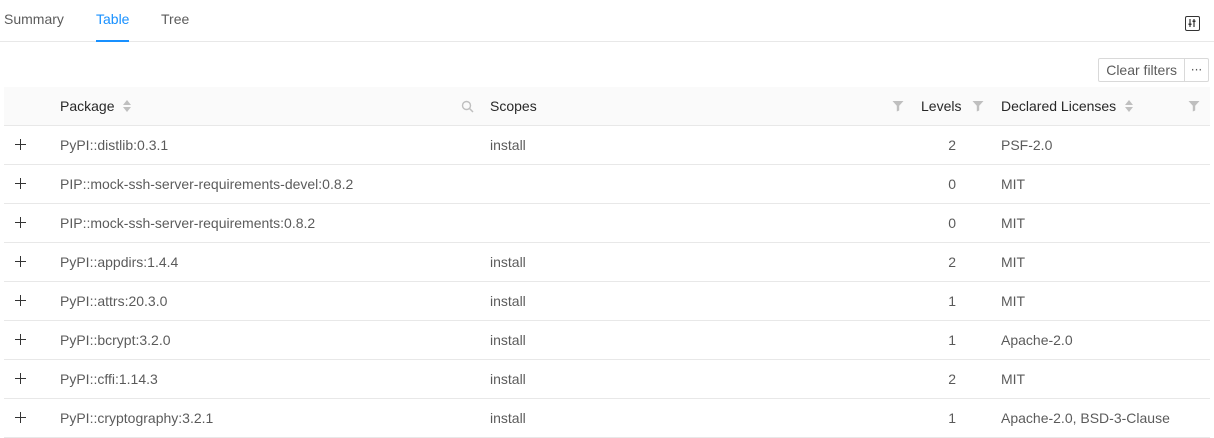 This screenshot has width=1214, height=438. I want to click on sort-licenses-icon, so click(1129, 106).